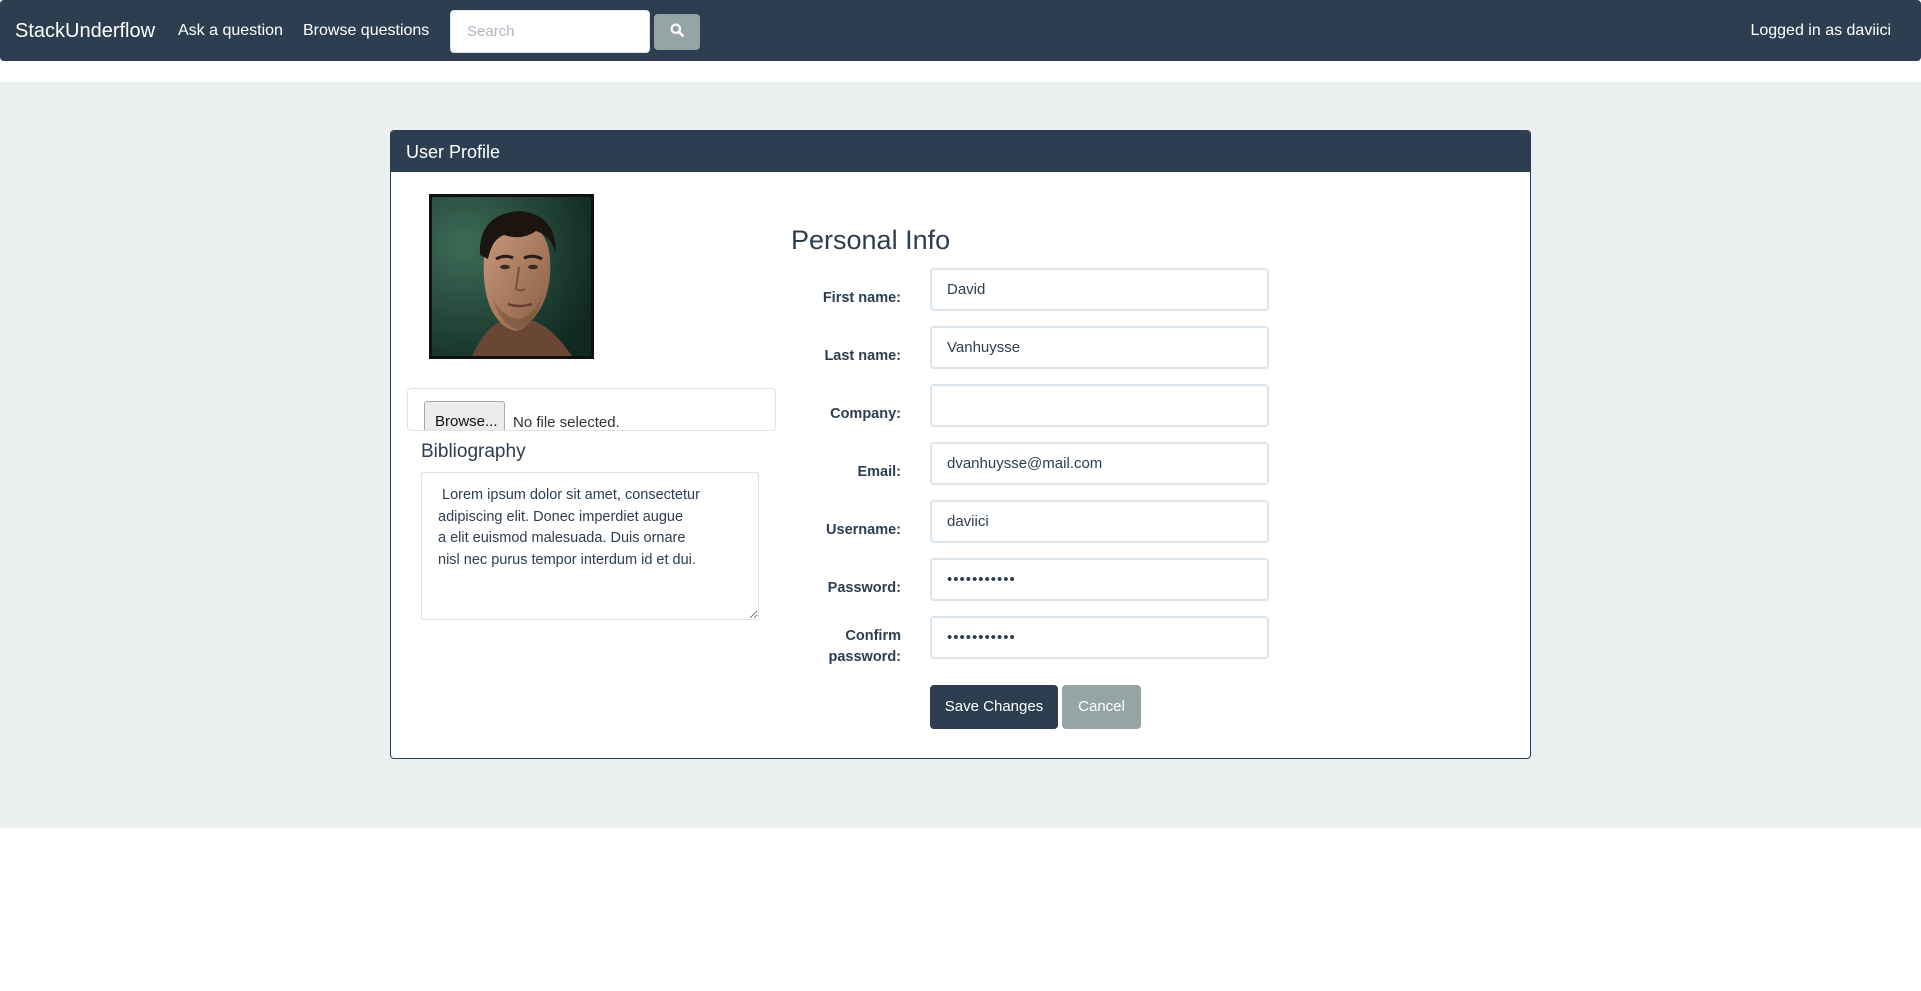 This screenshot has height=991, width=1921. Describe the element at coordinates (85, 31) in the screenshot. I see `brand-link: StackUnderflow` at that location.